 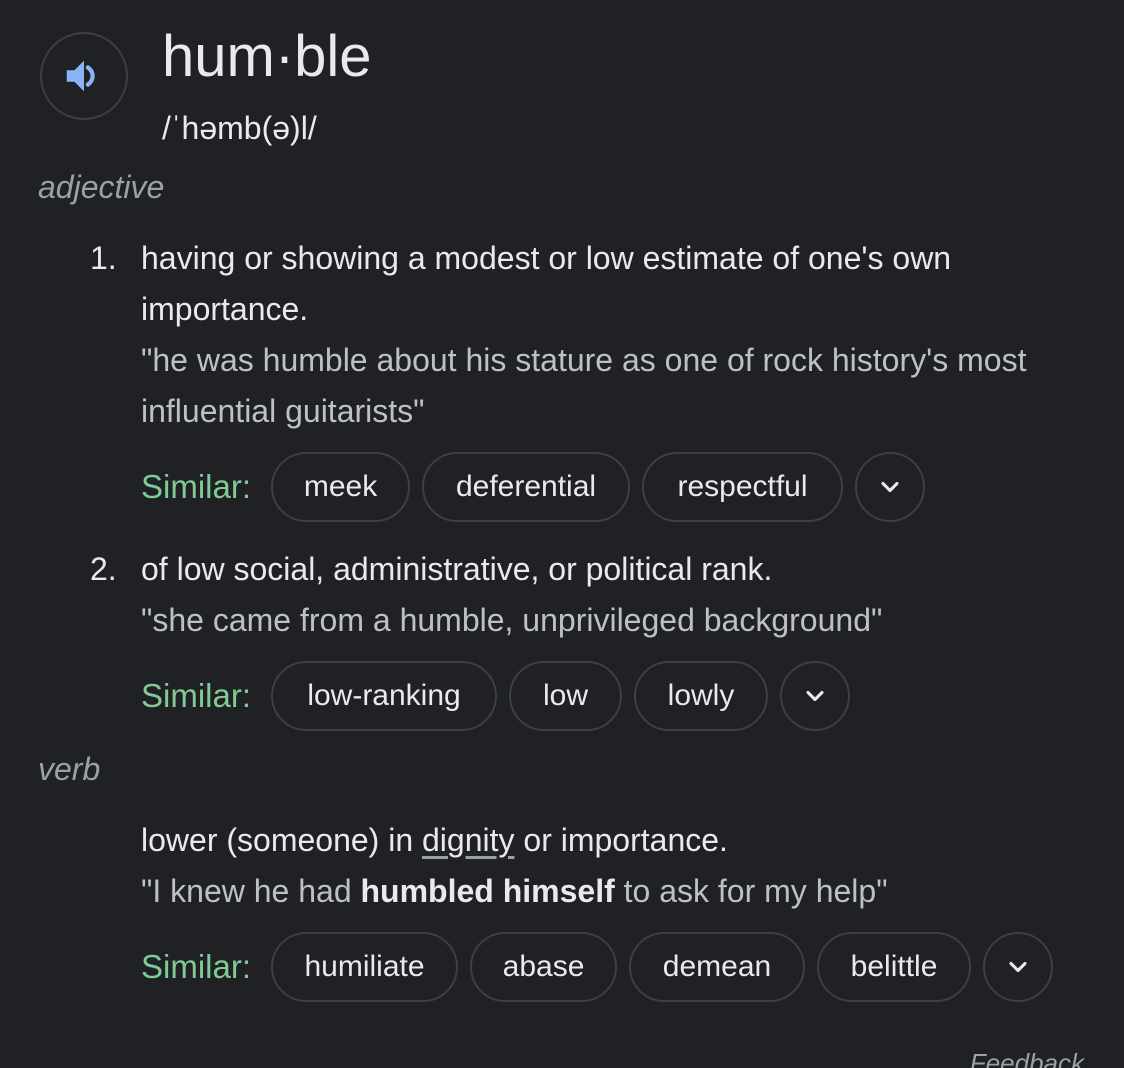 What do you see at coordinates (69, 769) in the screenshot?
I see `part-of-speech-verb: verb` at bounding box center [69, 769].